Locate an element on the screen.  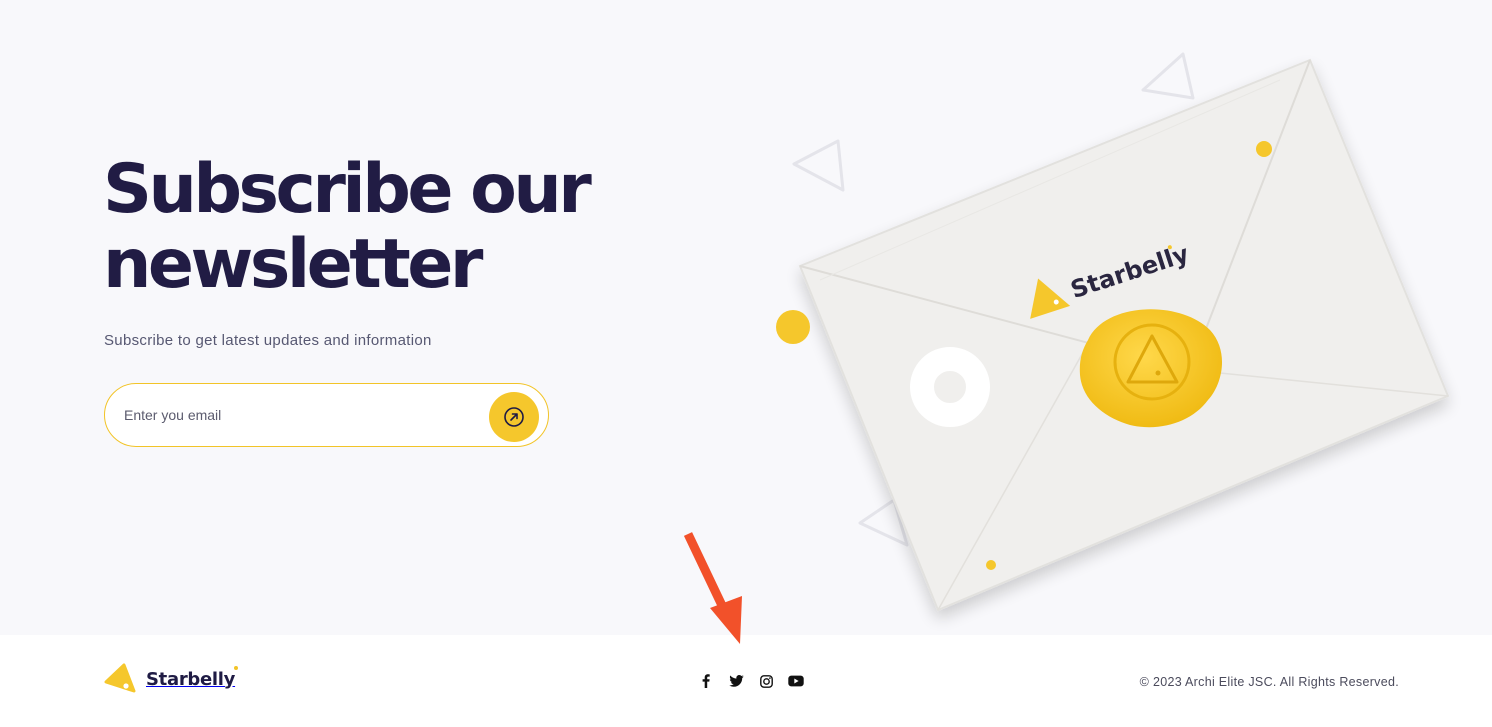
instagram-link is located at coordinates (766, 681).